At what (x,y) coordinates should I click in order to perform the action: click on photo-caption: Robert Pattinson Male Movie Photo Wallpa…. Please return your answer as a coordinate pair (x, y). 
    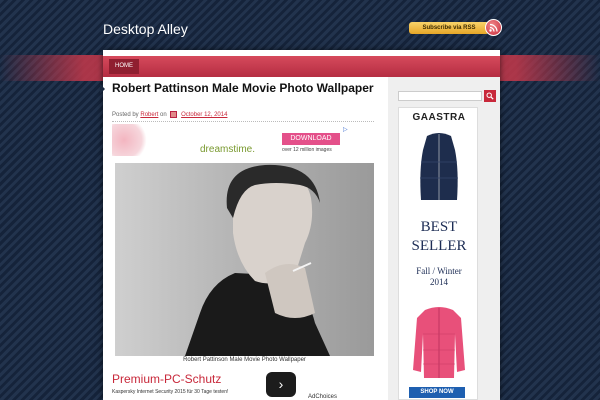
    Looking at the image, I should click on (244, 360).